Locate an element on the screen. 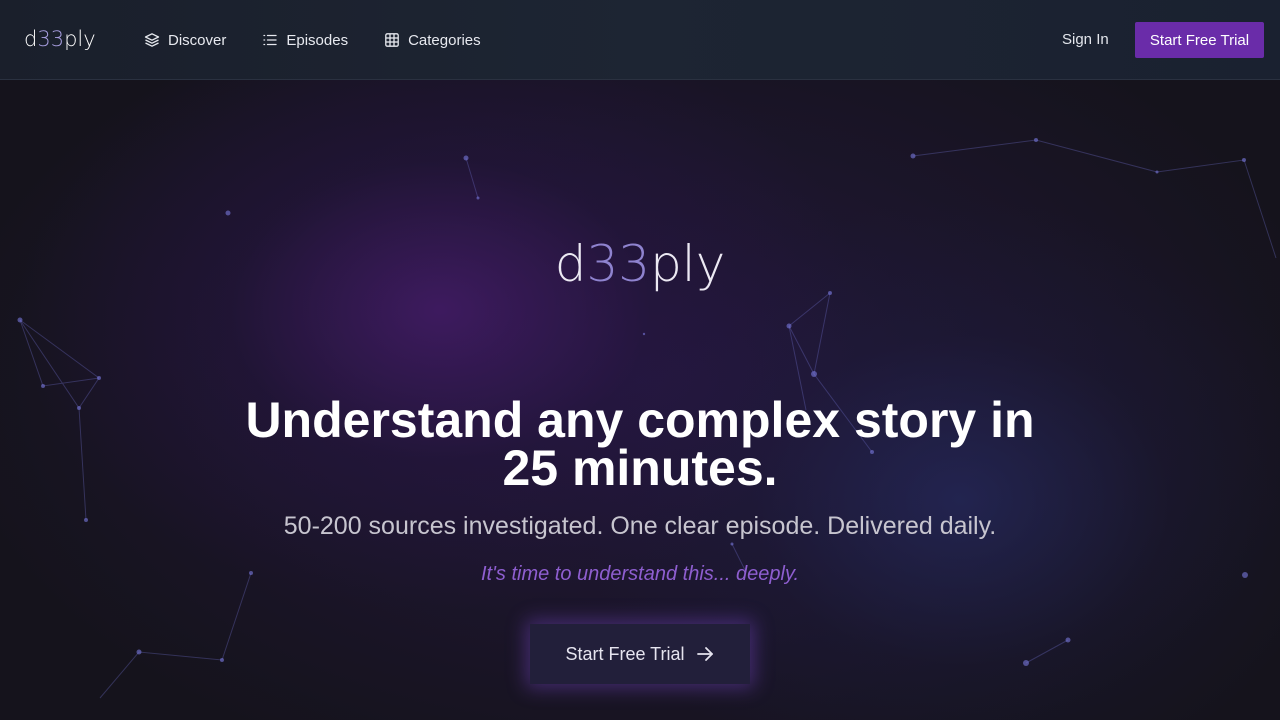 The image size is (1280, 720). sign-in-link: Sign In is located at coordinates (1085, 39).